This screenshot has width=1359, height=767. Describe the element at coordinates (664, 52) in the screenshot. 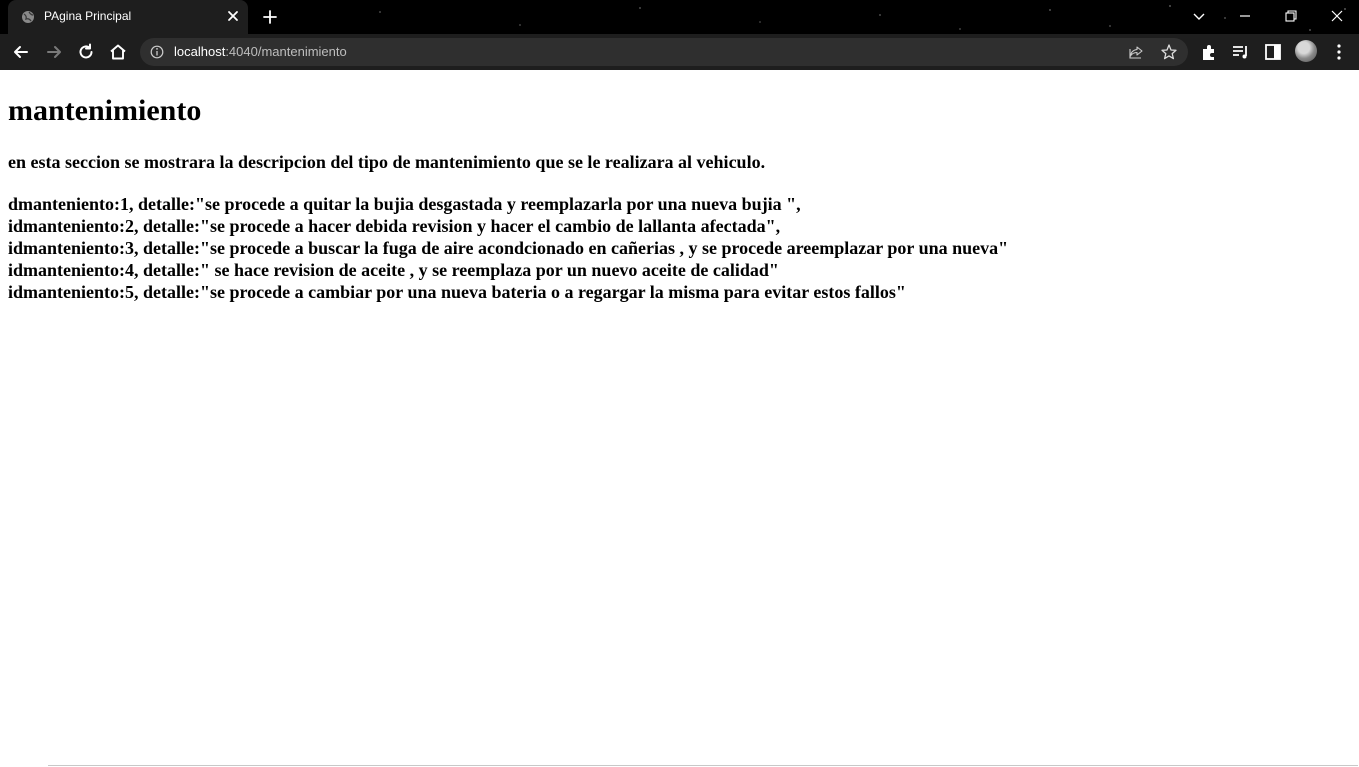

I see `address-bar: localhost:4040/mantenimiento` at that location.